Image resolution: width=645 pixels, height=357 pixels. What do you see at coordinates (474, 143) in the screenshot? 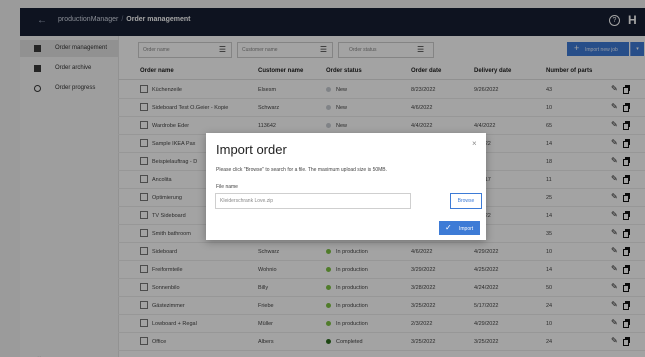
I see `close-icon: ×` at bounding box center [474, 143].